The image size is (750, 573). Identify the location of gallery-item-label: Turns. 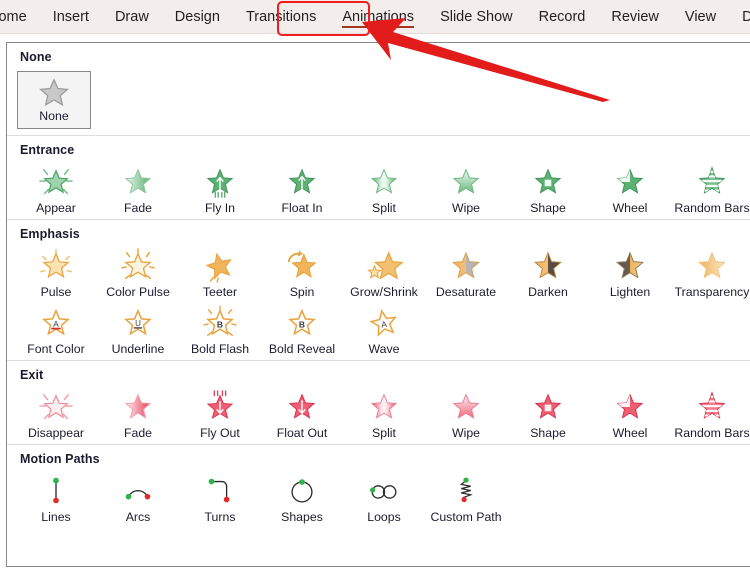
(220, 517).